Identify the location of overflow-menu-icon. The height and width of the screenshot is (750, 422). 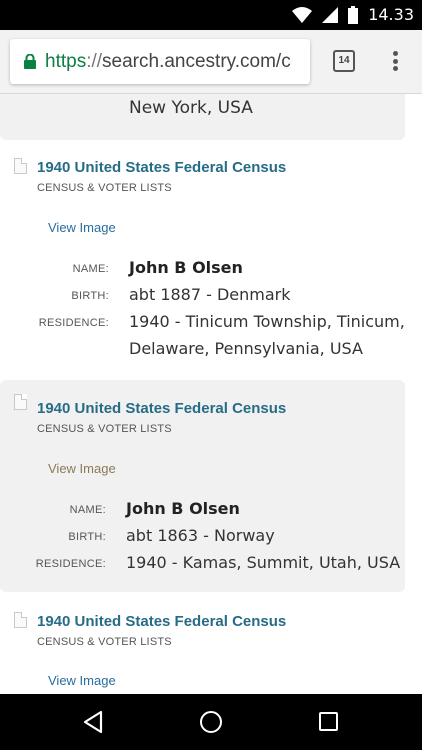
(395, 61).